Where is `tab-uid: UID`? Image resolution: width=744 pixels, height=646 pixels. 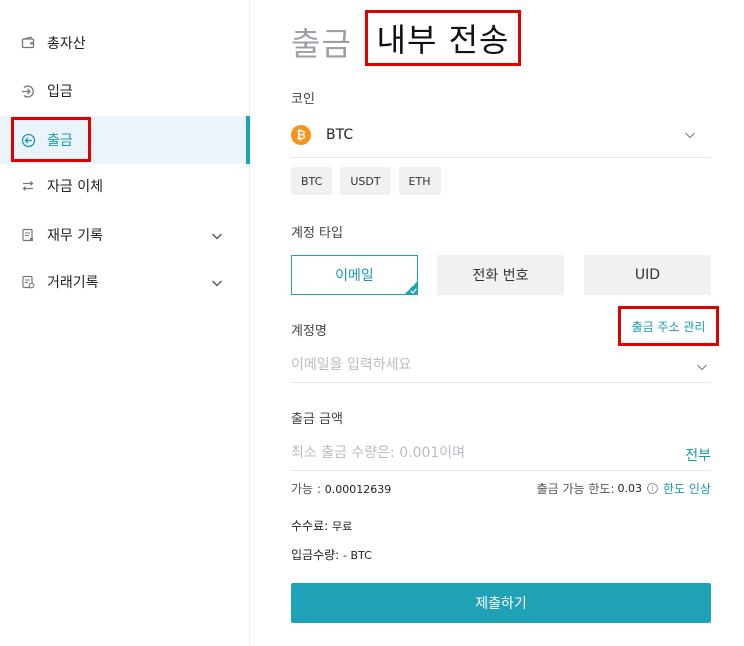 tab-uid: UID is located at coordinates (647, 275).